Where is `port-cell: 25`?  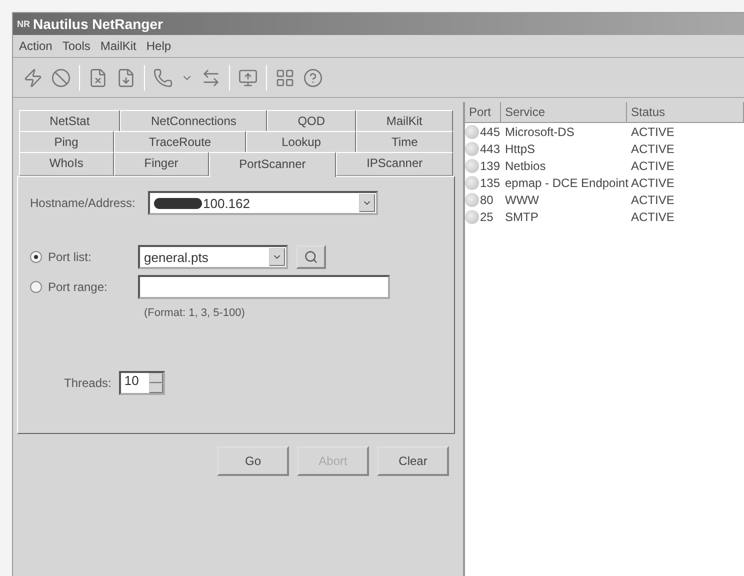
port-cell: 25 is located at coordinates (487, 217).